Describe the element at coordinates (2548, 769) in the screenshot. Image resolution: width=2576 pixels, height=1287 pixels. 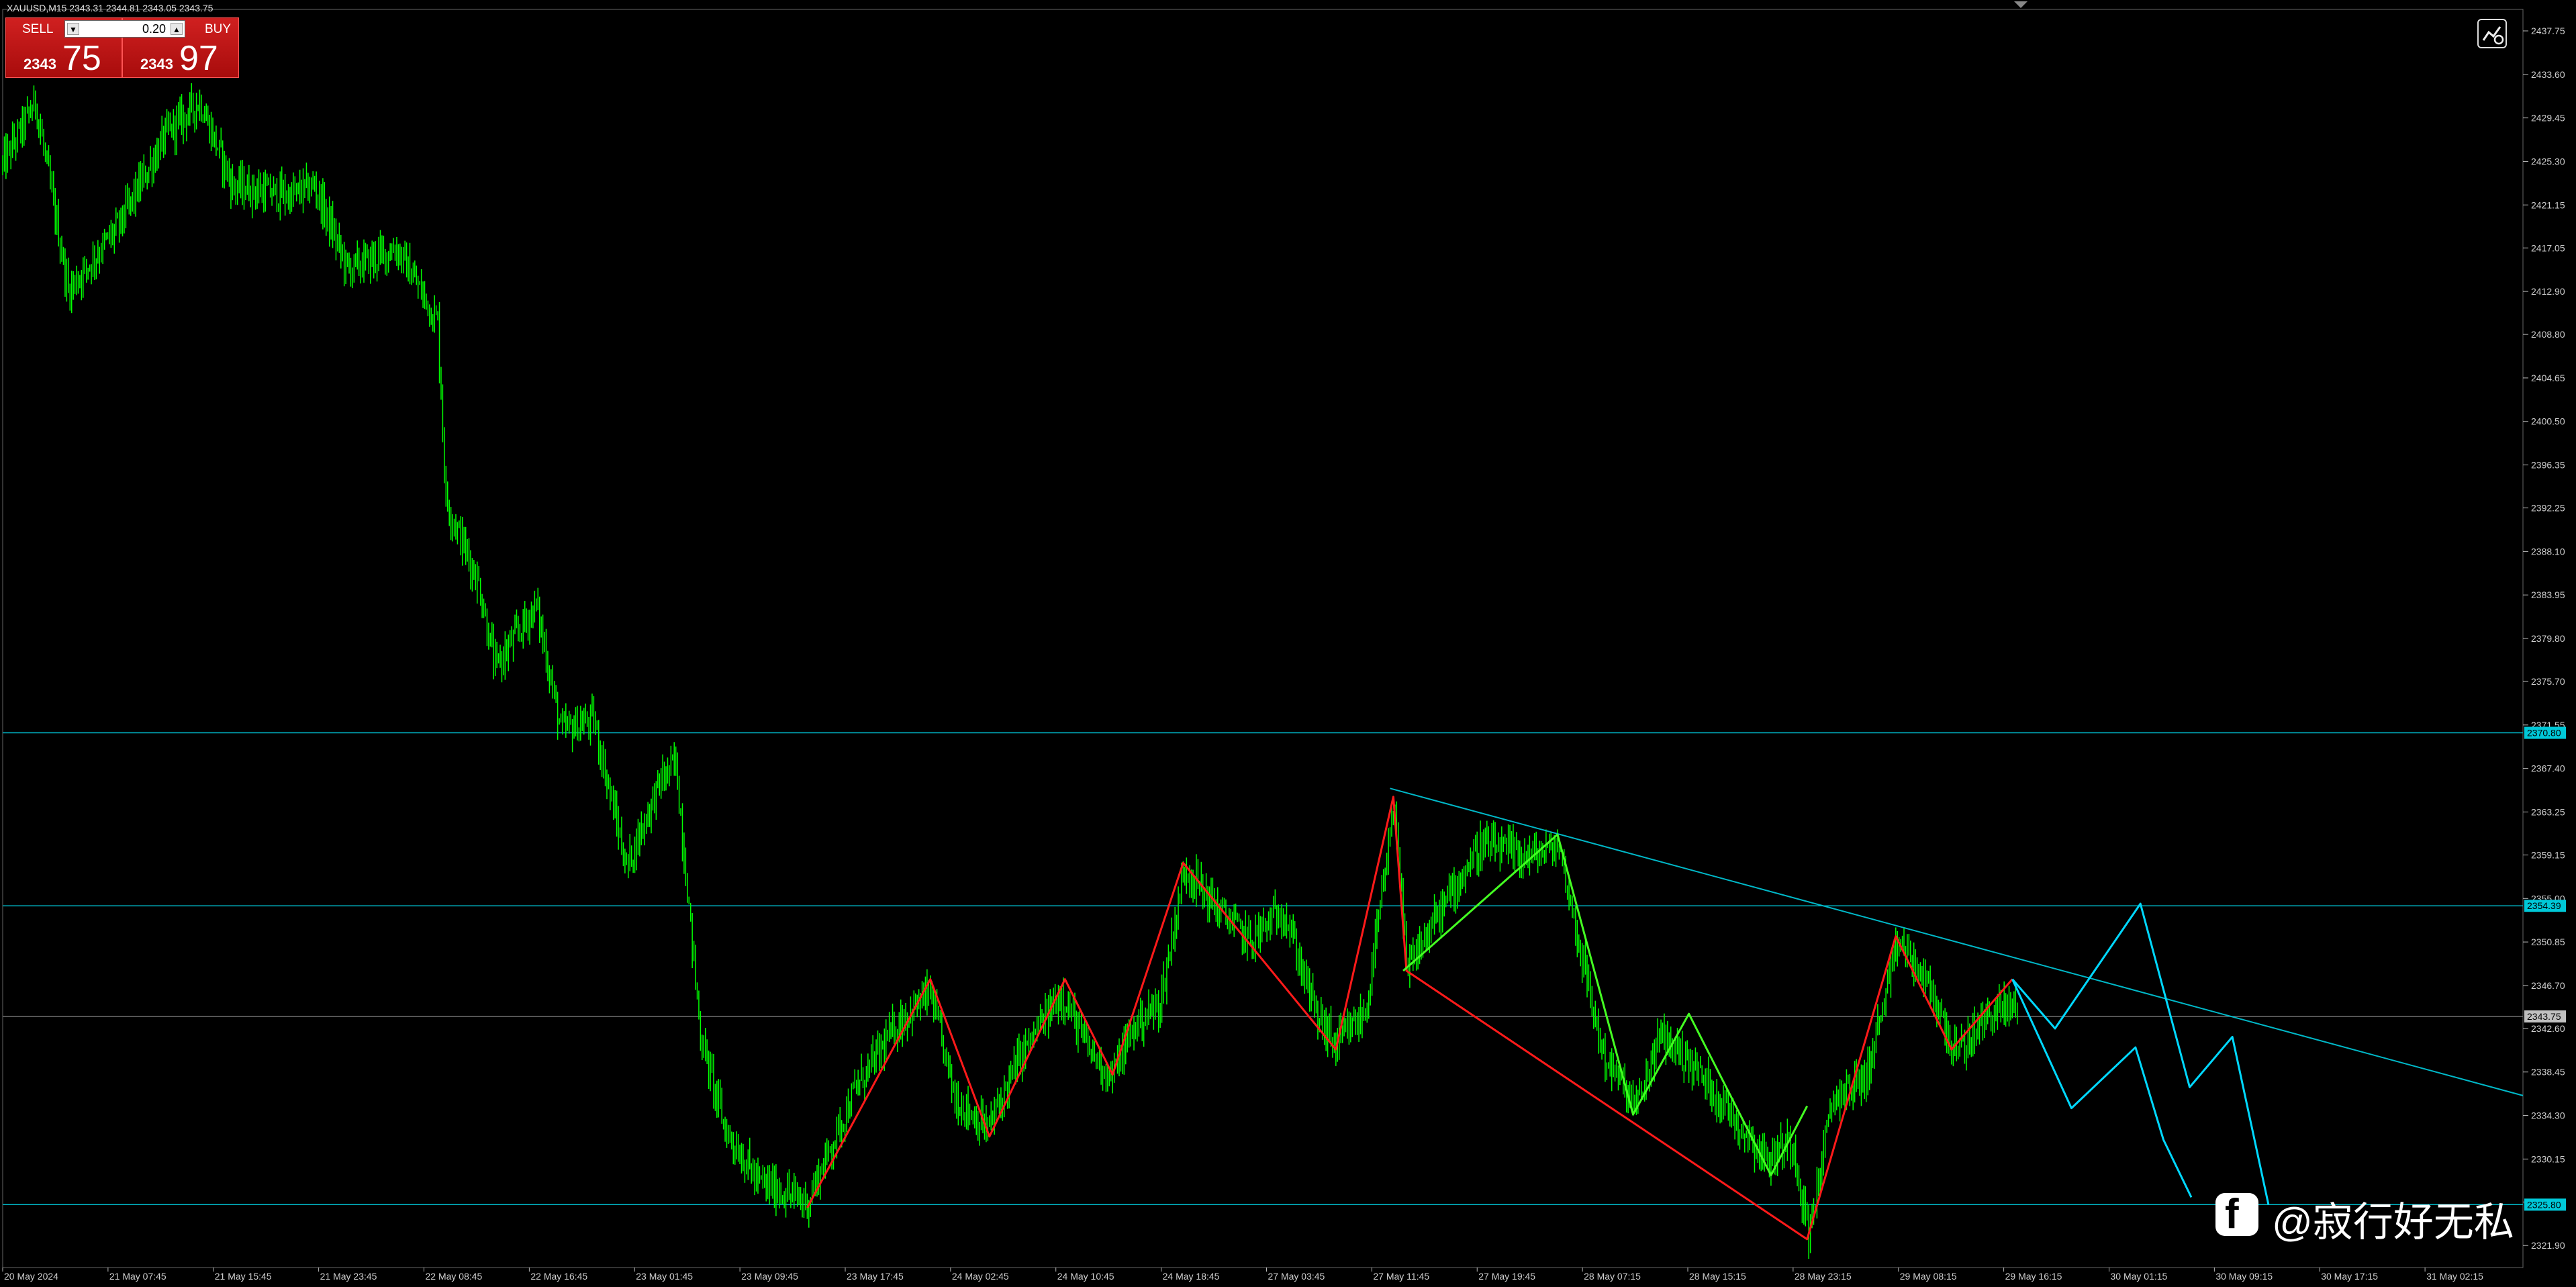
I see `price-tick-label: 2367.40` at that location.